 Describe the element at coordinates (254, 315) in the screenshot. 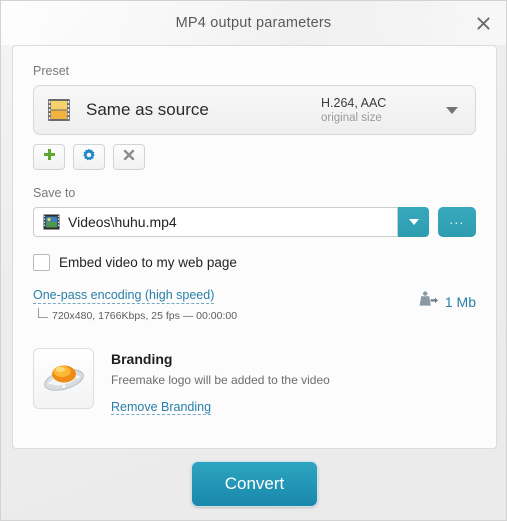

I see `encoding-detail-row: 720x480, 1766Kbps, 25 fps — 00:00:00` at that location.